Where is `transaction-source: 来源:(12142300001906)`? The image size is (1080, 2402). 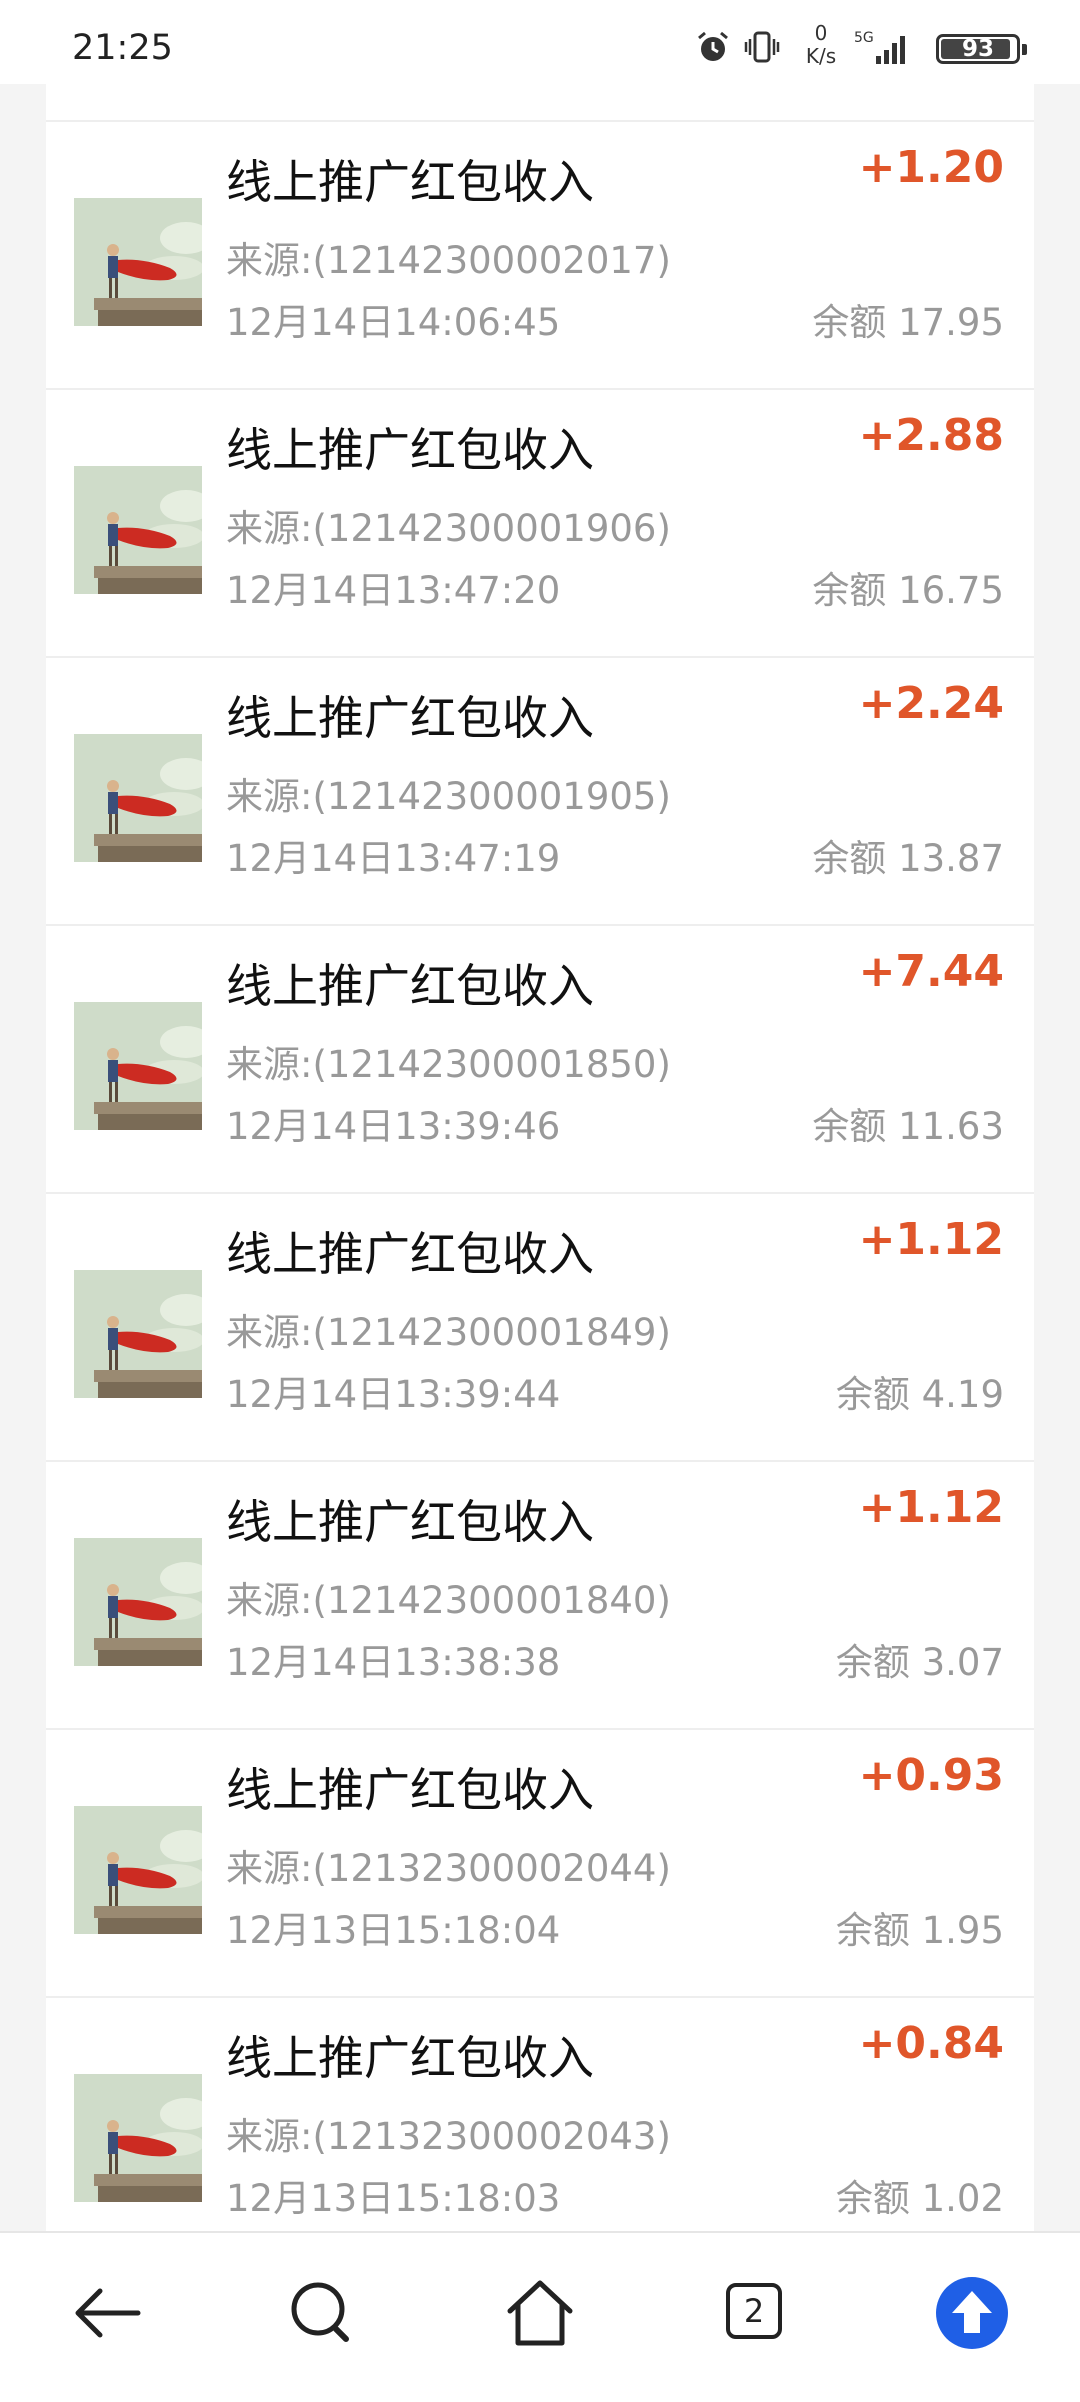
transaction-source: 来源:(12142300001906) is located at coordinates (448, 528).